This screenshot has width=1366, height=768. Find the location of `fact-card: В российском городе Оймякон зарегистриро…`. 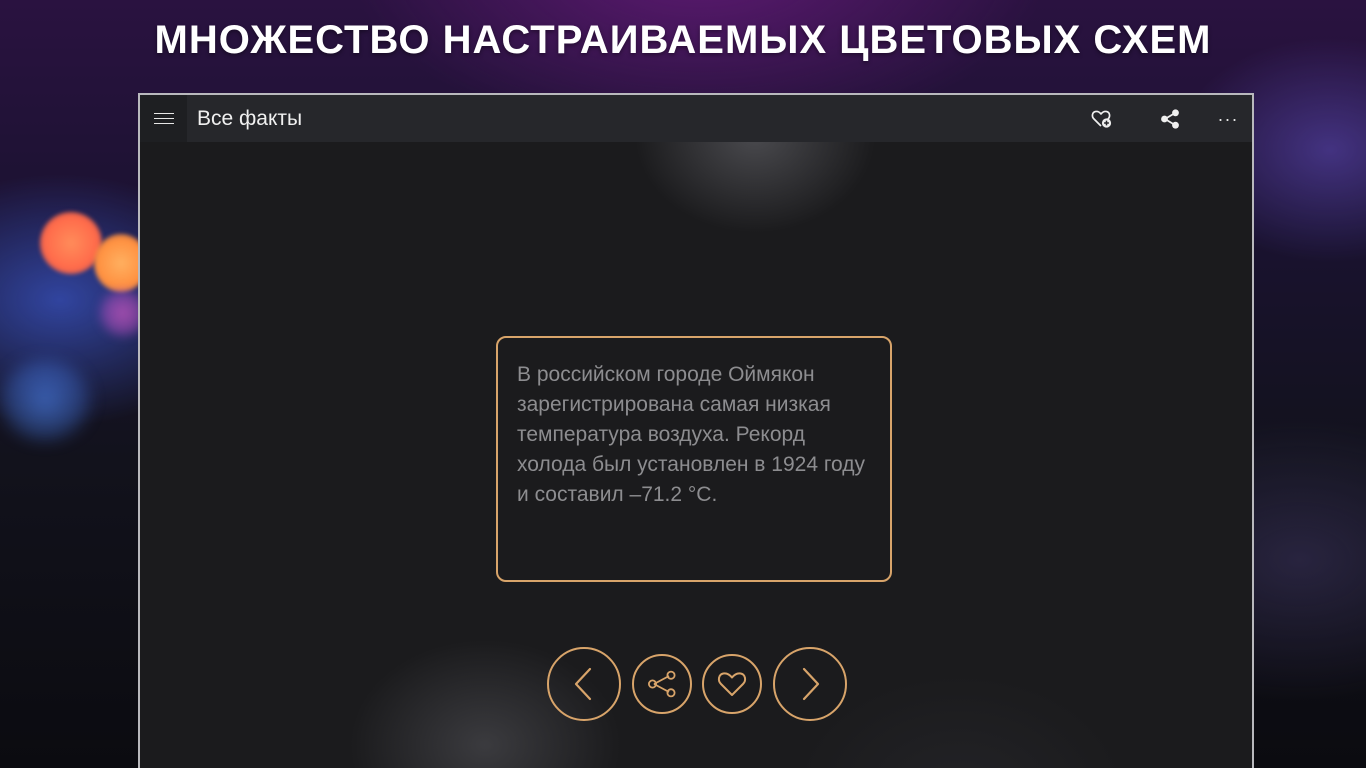

fact-card: В российском городе Оймякон зарегистриро… is located at coordinates (694, 459).